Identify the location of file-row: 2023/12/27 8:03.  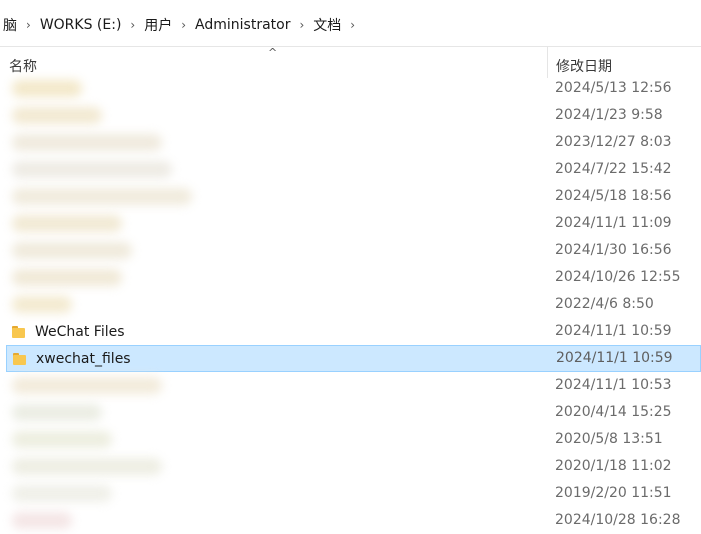
(350, 142).